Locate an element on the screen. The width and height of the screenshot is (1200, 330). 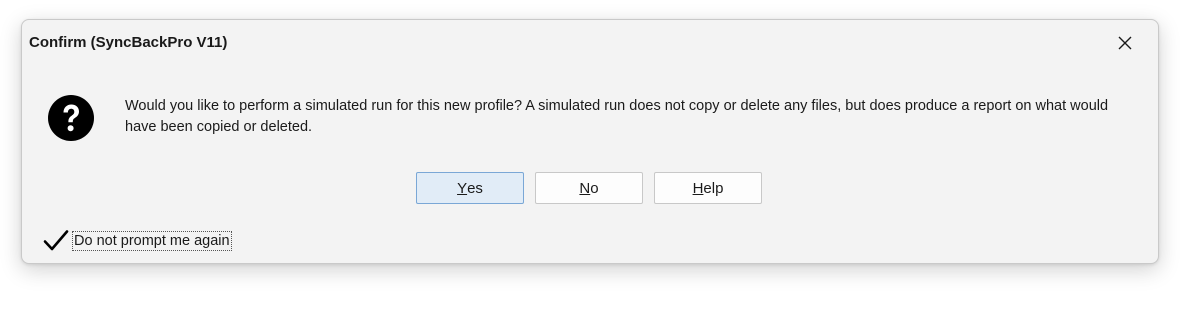
yes-button-mnemonic: Y is located at coordinates (462, 188).